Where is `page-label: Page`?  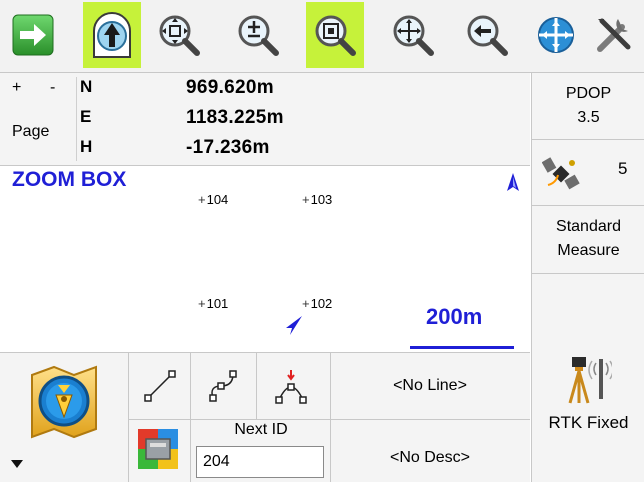
page-label: Page is located at coordinates (31, 131).